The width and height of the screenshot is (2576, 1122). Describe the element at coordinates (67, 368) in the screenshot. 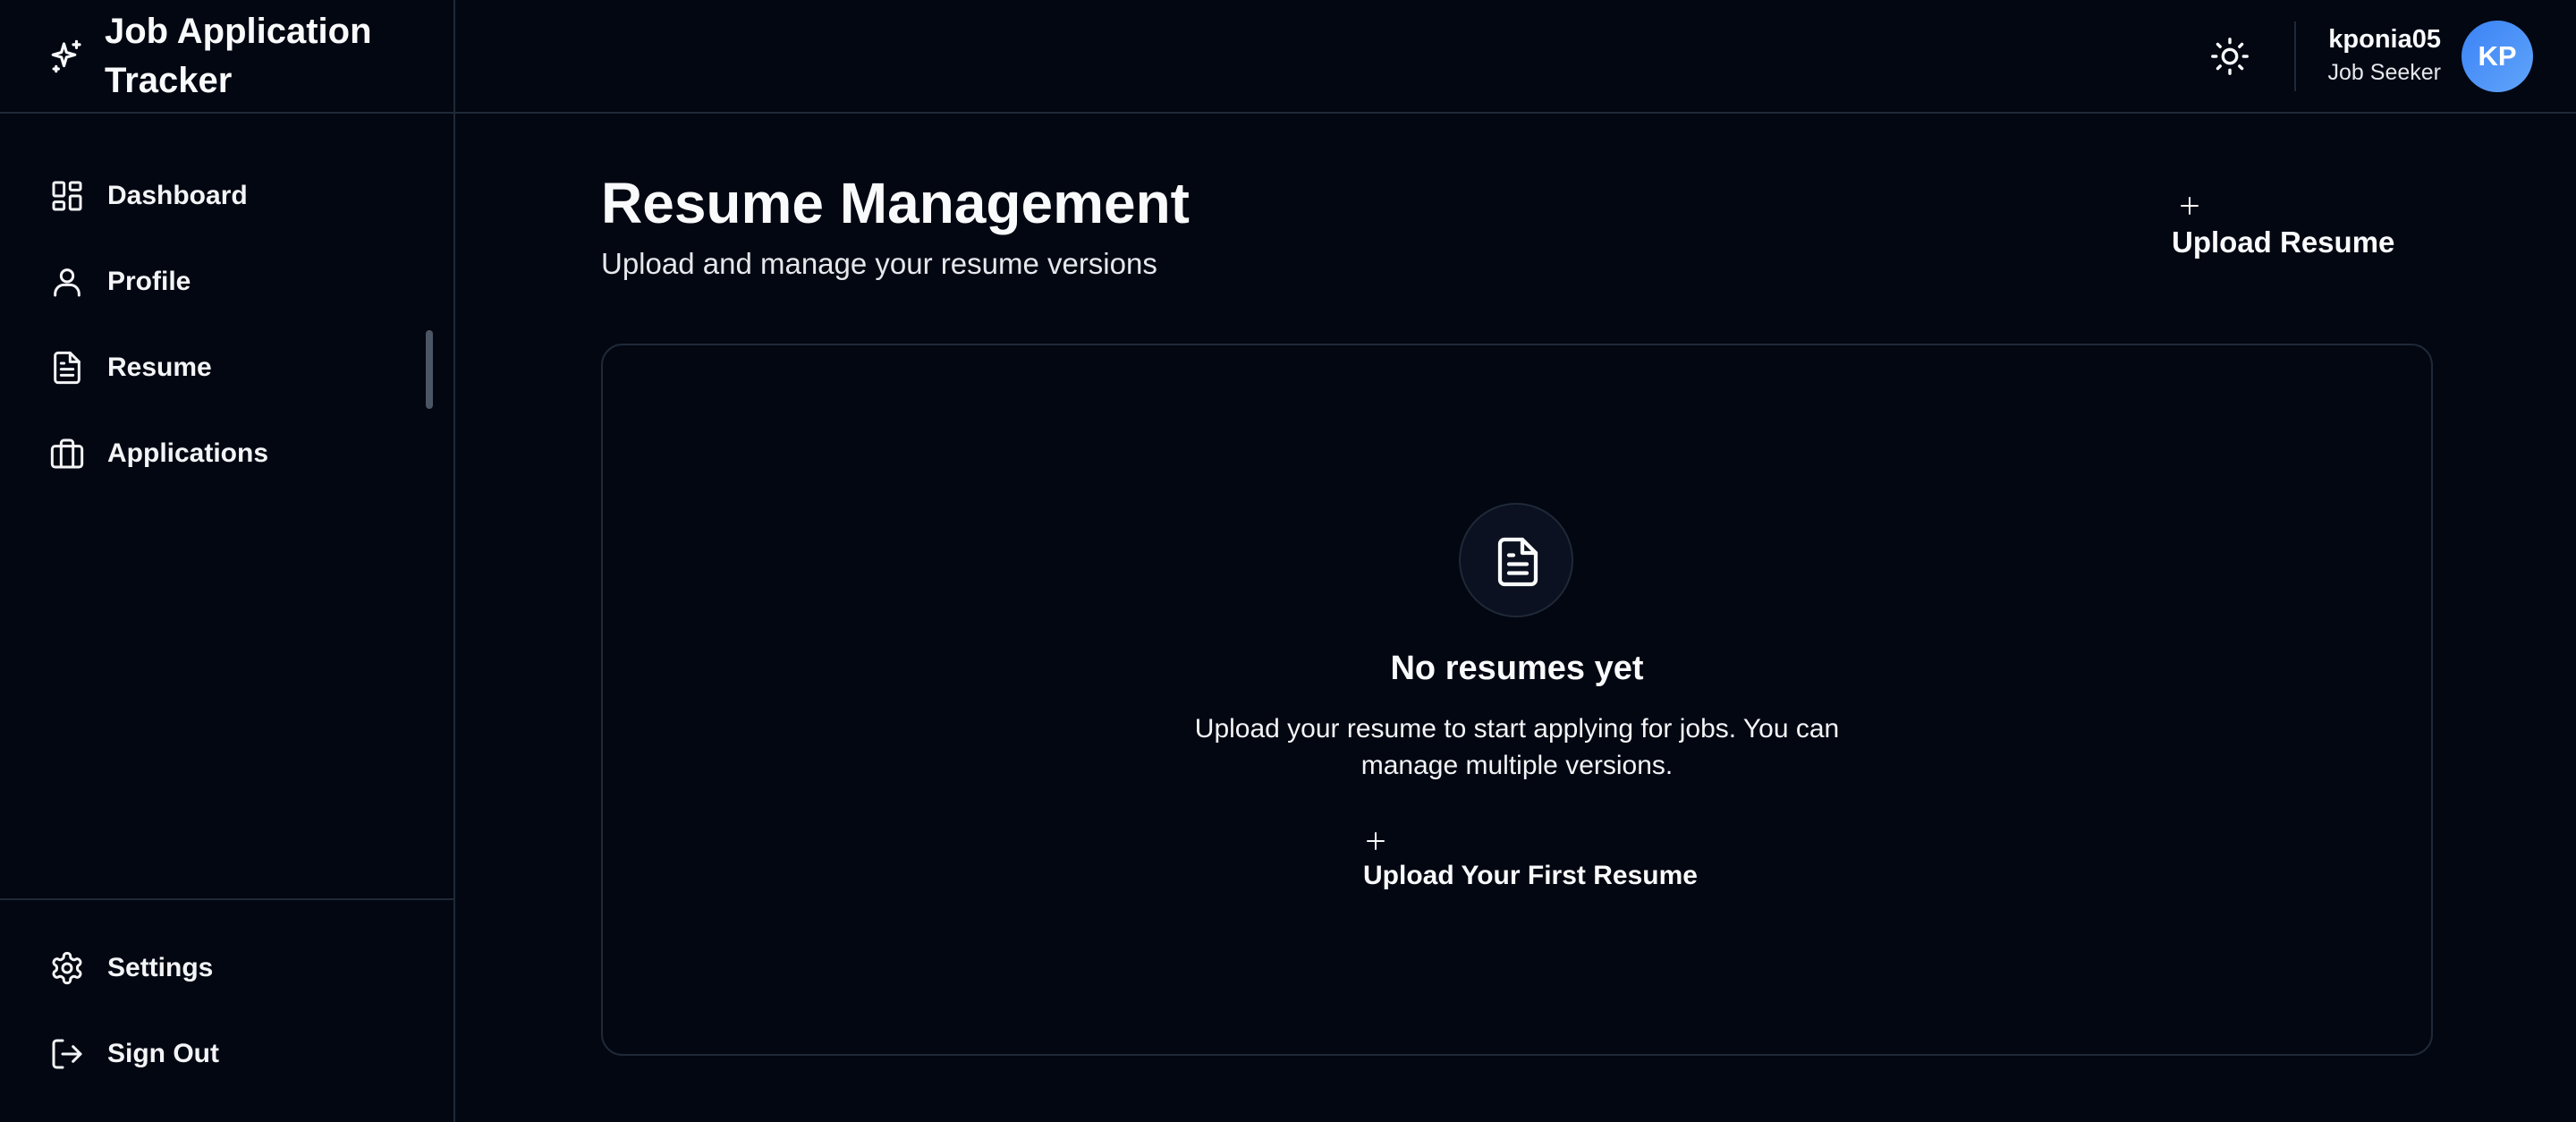

I see `file-text-icon` at that location.